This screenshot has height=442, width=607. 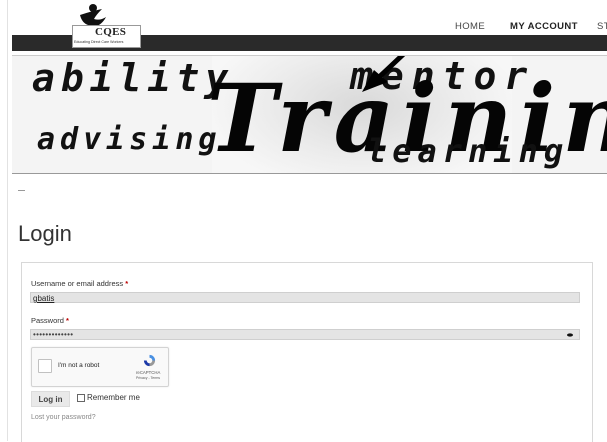 I want to click on remember-me-checkbox, so click(x=81, y=397).